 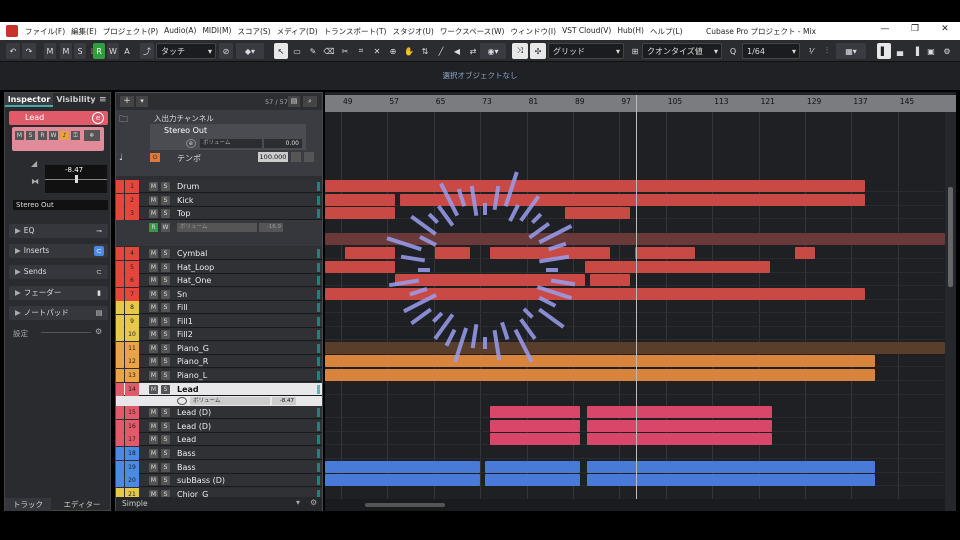 I want to click on minimize-button: —, so click(x=885, y=29).